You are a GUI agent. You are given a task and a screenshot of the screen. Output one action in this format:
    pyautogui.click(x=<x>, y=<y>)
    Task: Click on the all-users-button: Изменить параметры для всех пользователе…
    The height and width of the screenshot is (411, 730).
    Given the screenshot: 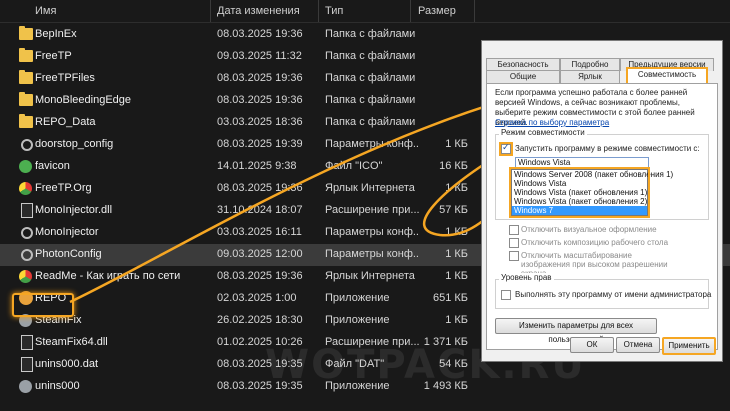 What is the action you would take?
    pyautogui.click(x=576, y=331)
    